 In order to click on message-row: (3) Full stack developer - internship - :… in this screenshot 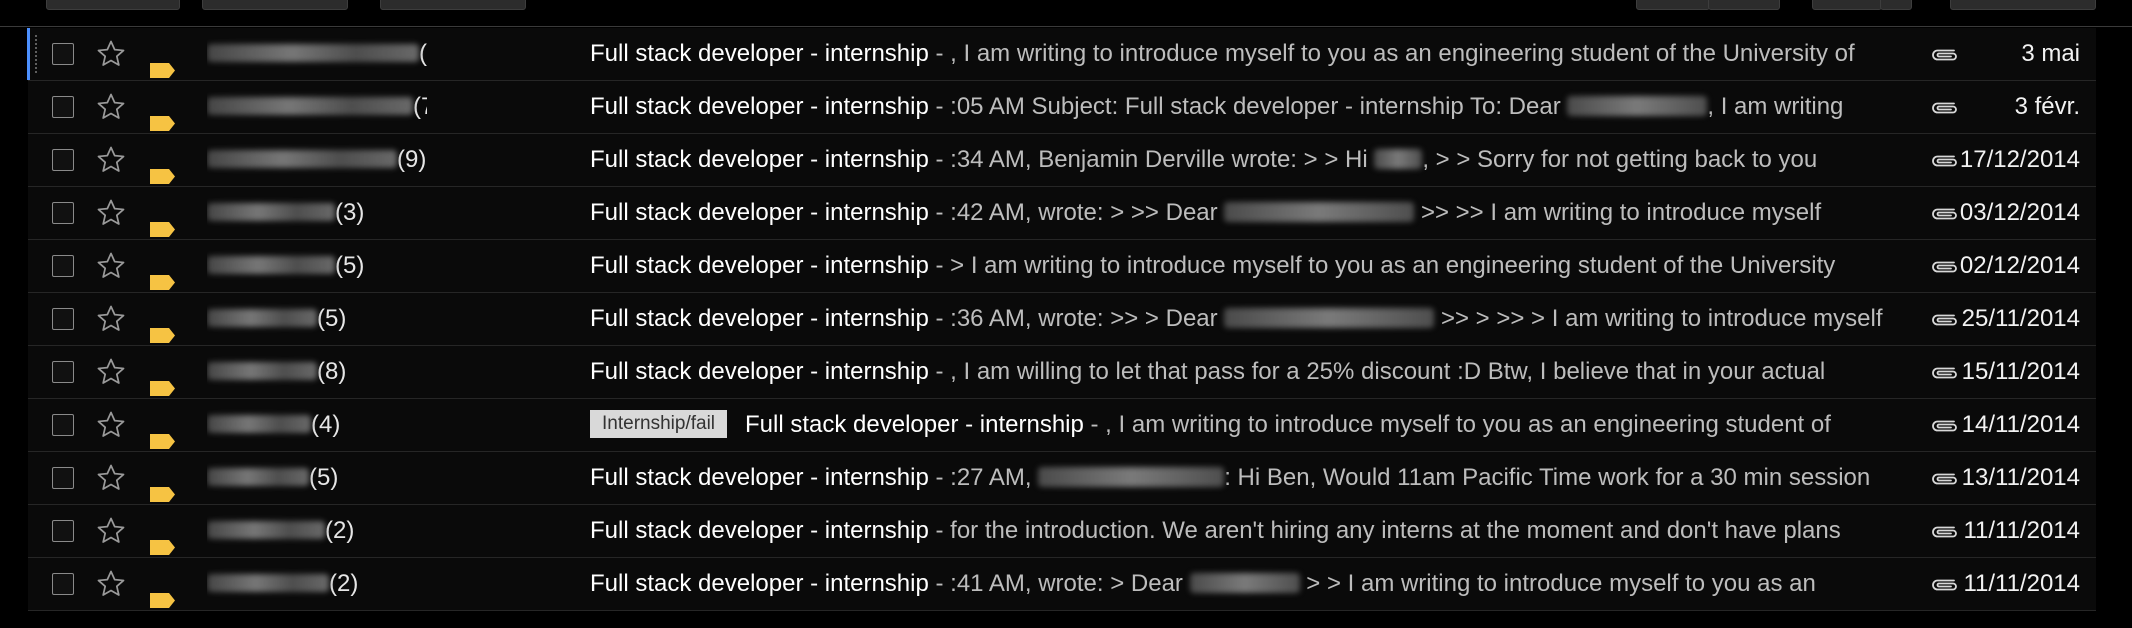, I will do `click(1062, 213)`.